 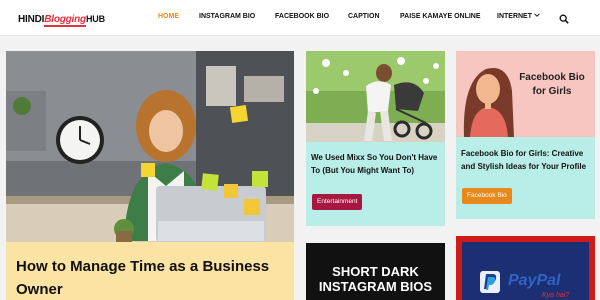 What do you see at coordinates (65, 20) in the screenshot?
I see `logo-text-blogging: Blogging` at bounding box center [65, 20].